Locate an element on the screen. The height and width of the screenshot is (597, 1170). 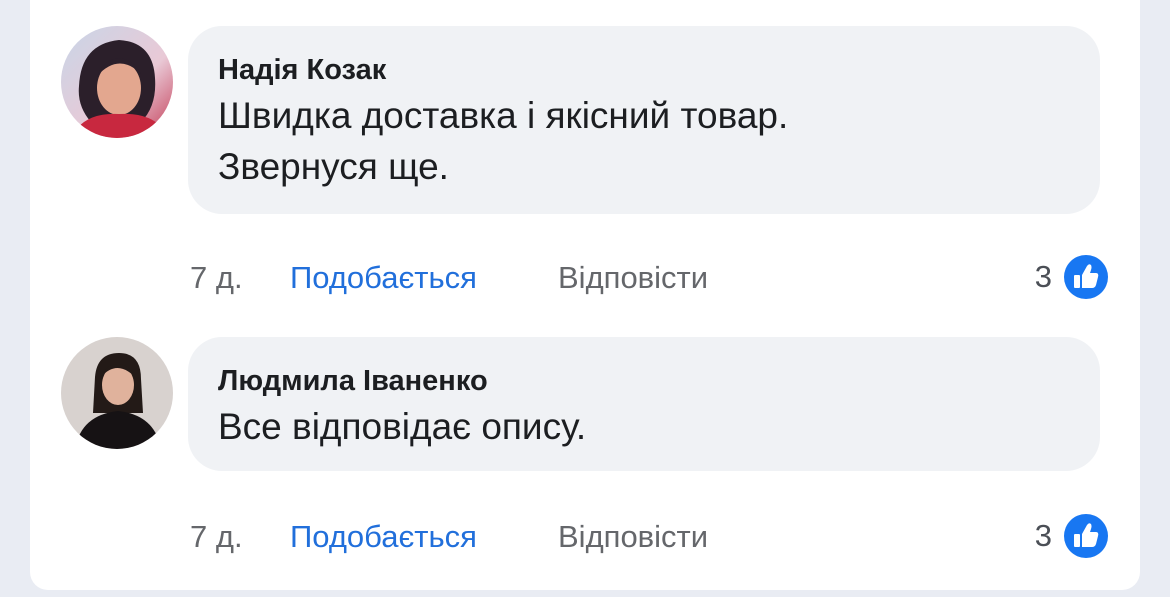
comment-text-line: Звернуся ще. is located at coordinates (333, 166).